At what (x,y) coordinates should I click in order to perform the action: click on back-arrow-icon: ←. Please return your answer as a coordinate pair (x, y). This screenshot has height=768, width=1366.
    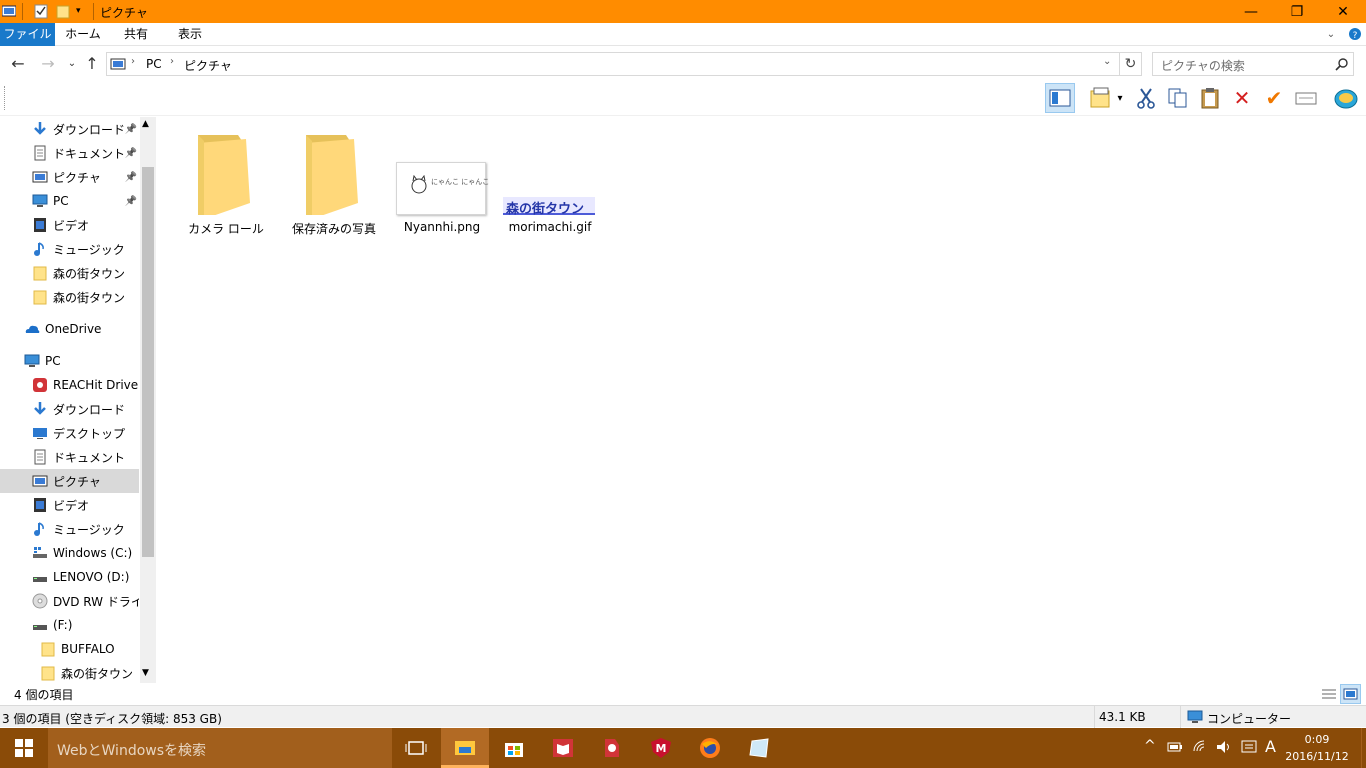
    Looking at the image, I should click on (18, 64).